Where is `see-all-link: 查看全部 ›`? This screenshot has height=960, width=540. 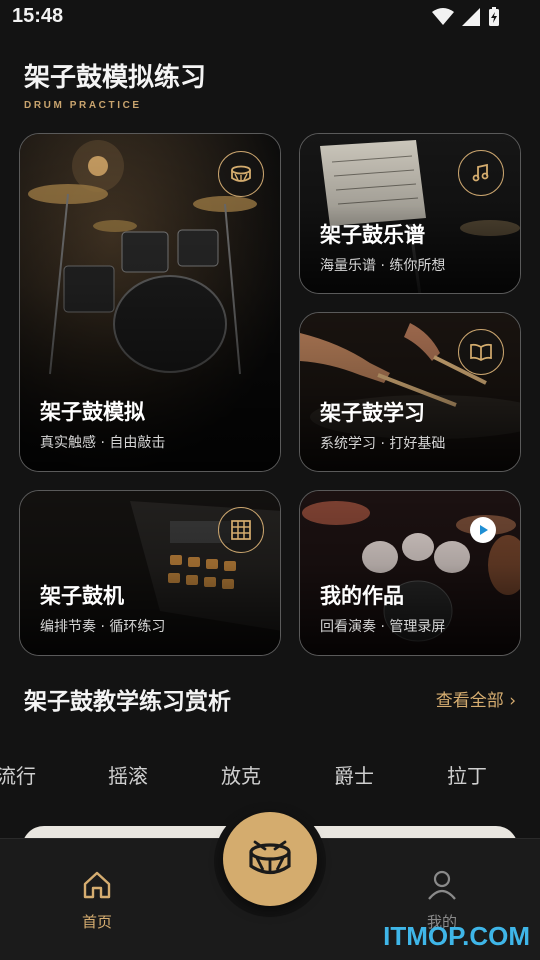
see-all-link: 查看全部 › is located at coordinates (476, 698).